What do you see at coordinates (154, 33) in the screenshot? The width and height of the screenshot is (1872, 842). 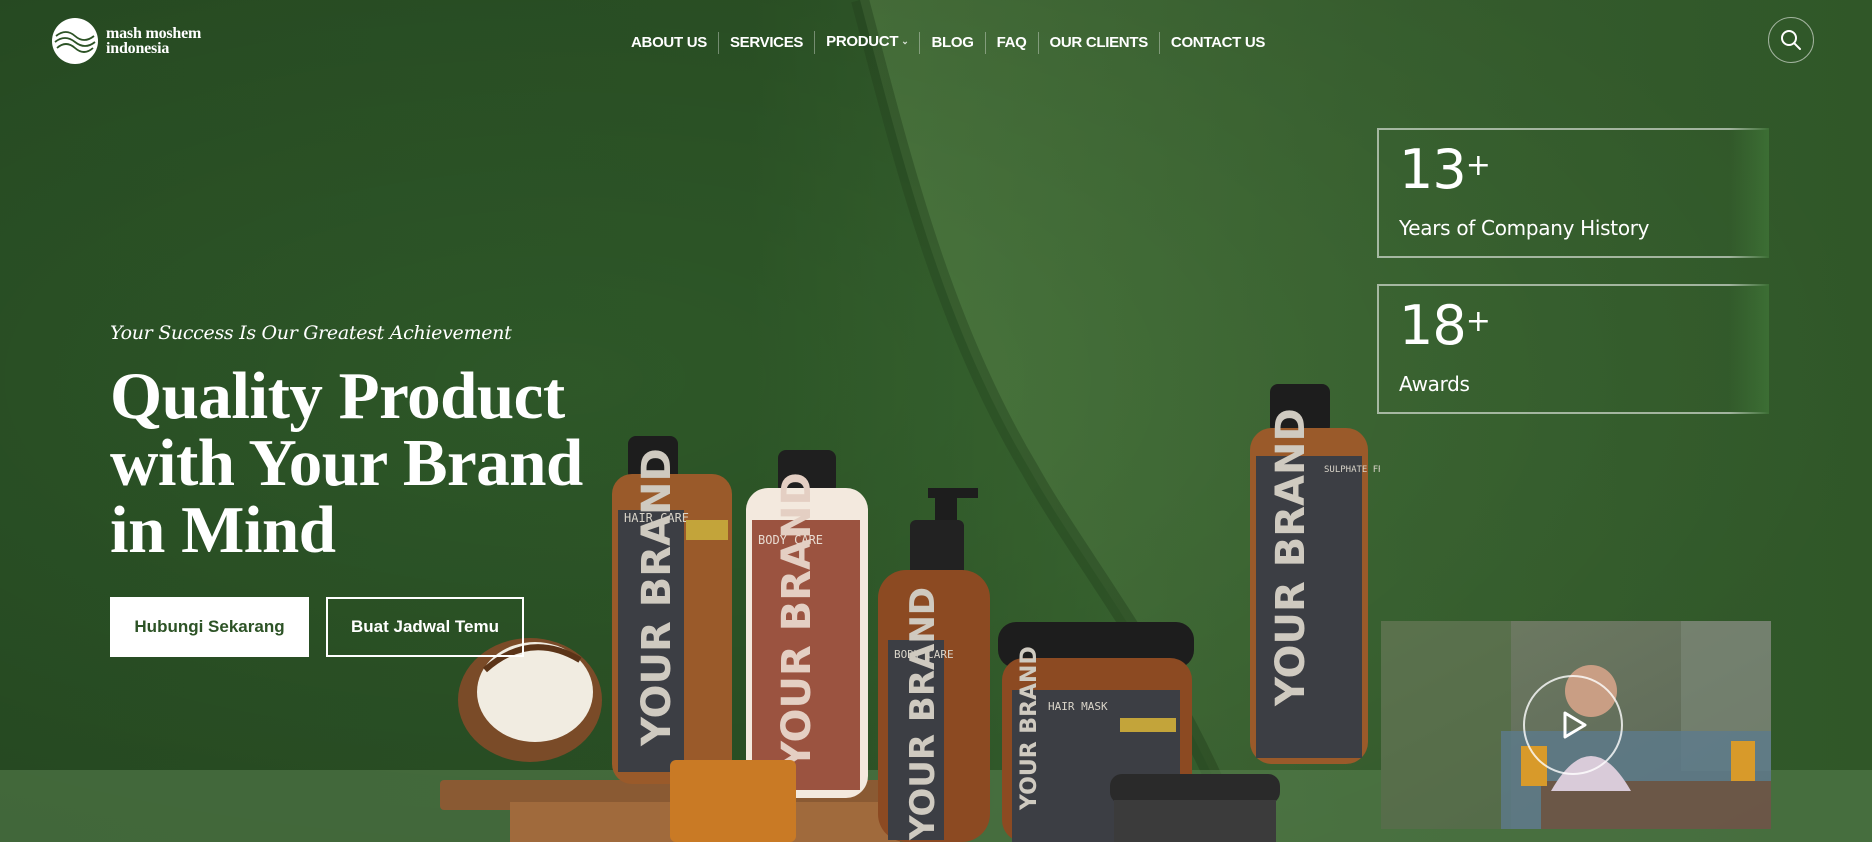 I see `brand-name-line1: mash moshem` at bounding box center [154, 33].